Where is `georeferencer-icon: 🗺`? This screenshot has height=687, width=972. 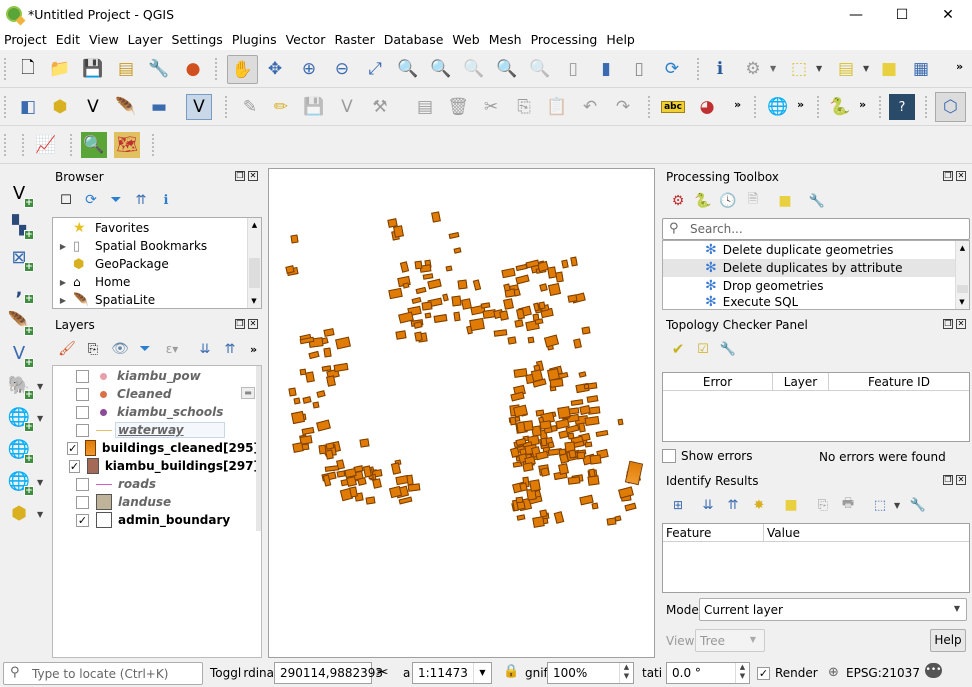
georeferencer-icon: 🗺 is located at coordinates (127, 145).